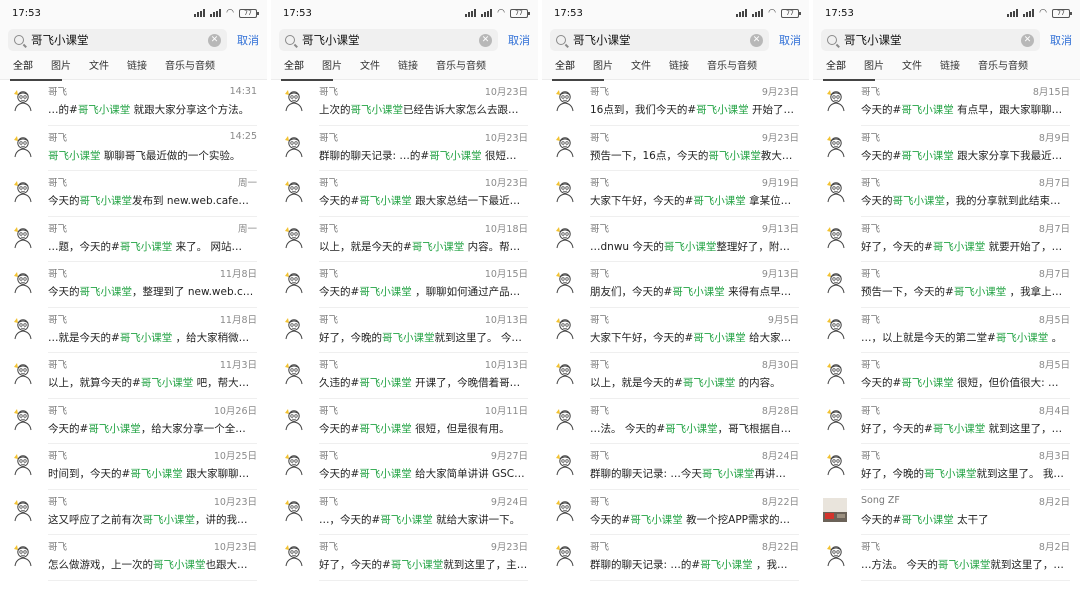 The image size is (1080, 594). What do you see at coordinates (133, 148) in the screenshot?
I see `list-item: 哥飞 14:25 哥飞小课堂 聊聊哥飞最近做的一个实验。` at bounding box center [133, 148].